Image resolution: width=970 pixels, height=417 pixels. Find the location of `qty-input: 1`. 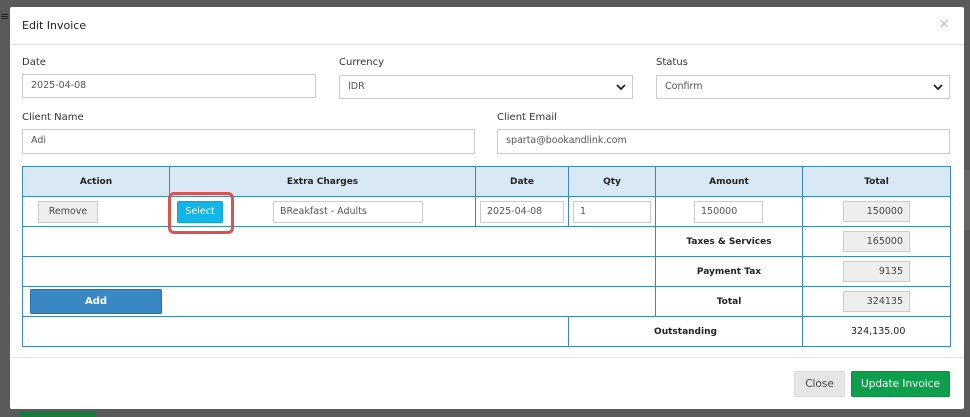

qty-input: 1 is located at coordinates (612, 212).